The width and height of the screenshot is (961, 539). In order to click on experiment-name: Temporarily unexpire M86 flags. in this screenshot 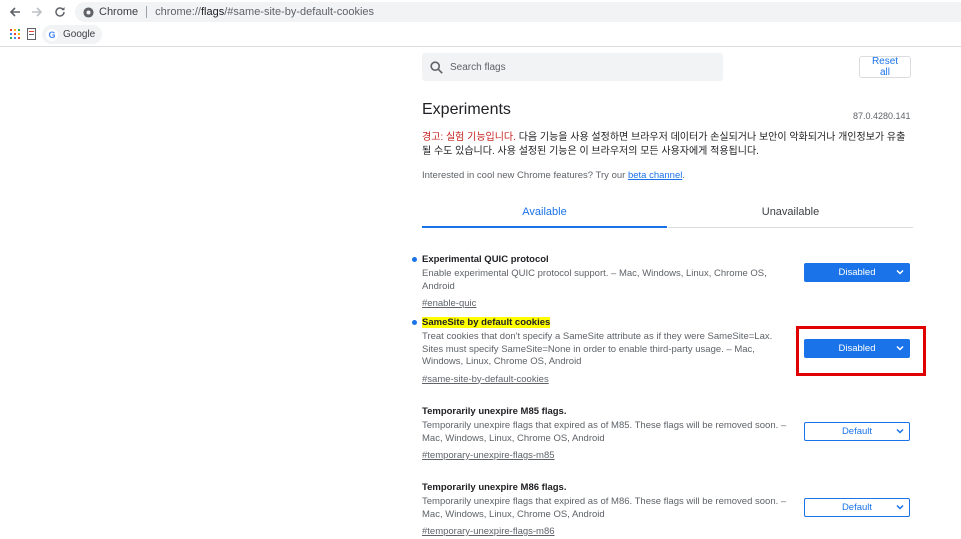, I will do `click(494, 487)`.